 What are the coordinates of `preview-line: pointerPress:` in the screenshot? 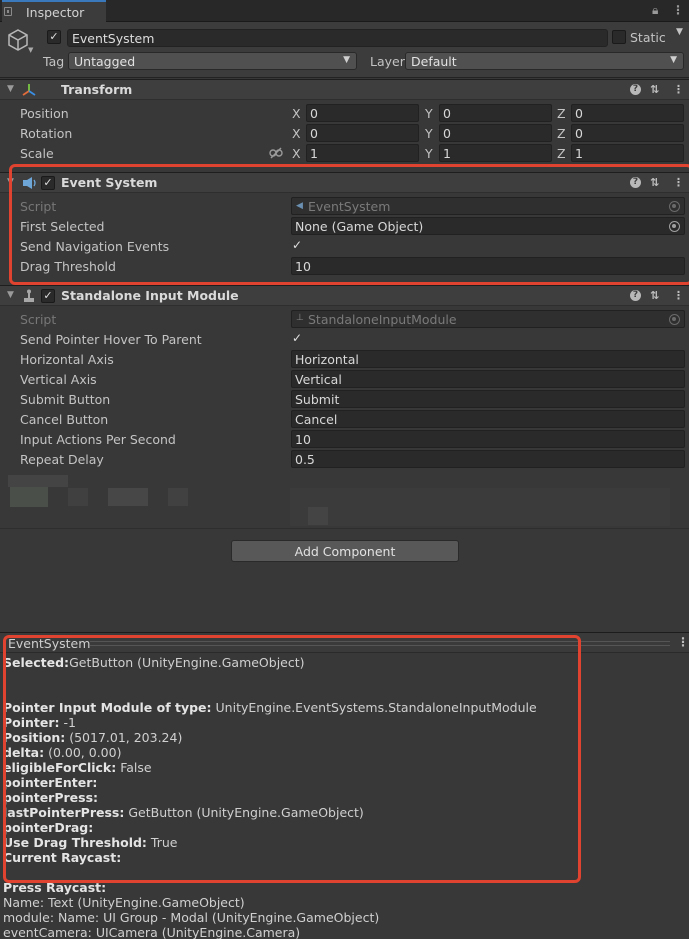 It's located at (51, 797).